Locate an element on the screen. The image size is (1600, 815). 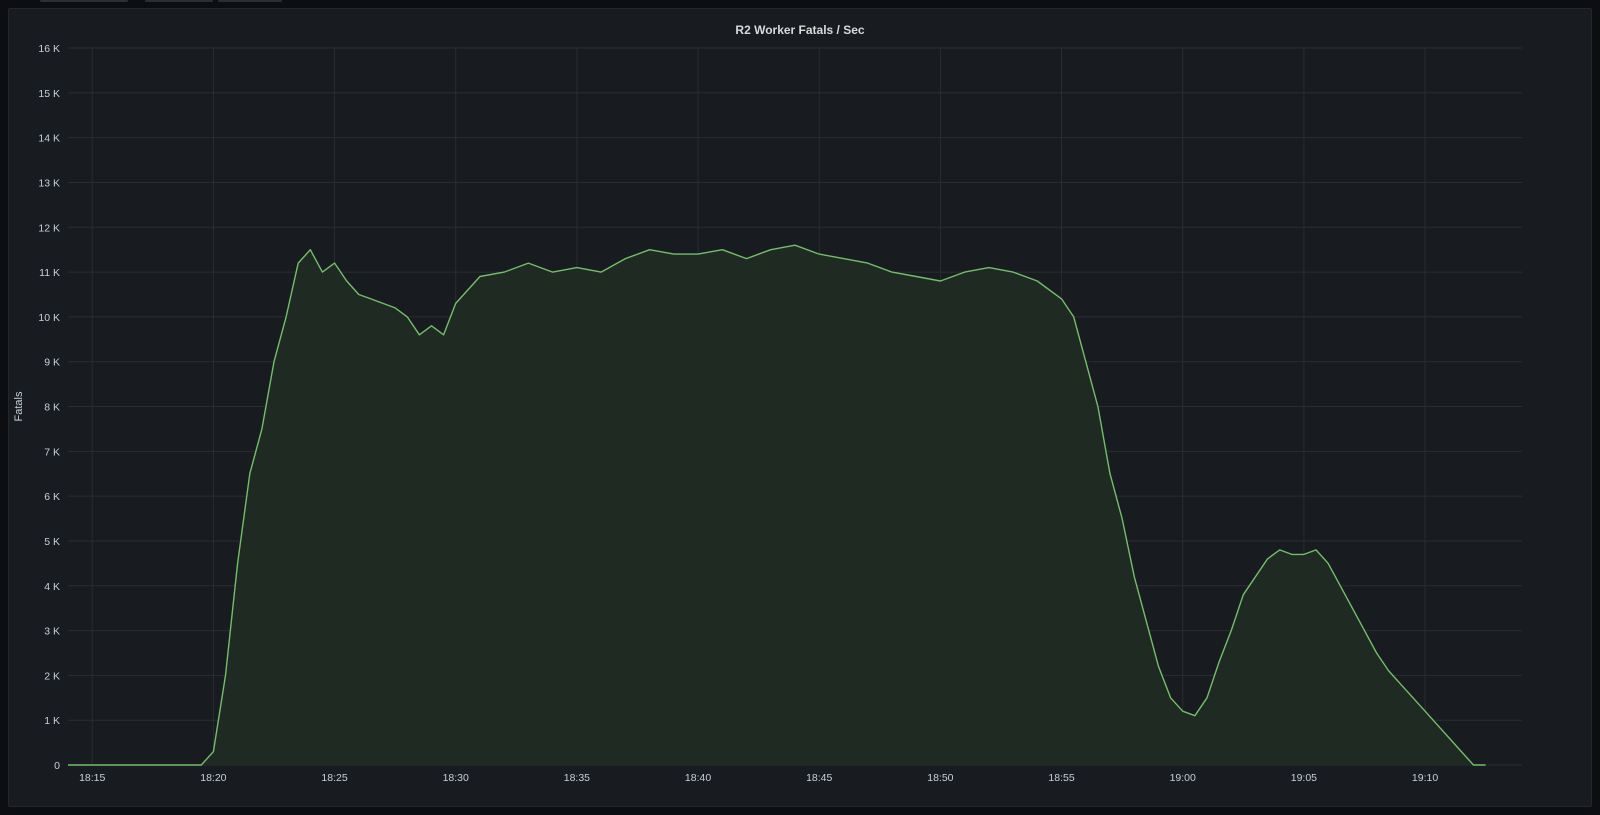
y-tick-label: 9 K is located at coordinates (52, 363).